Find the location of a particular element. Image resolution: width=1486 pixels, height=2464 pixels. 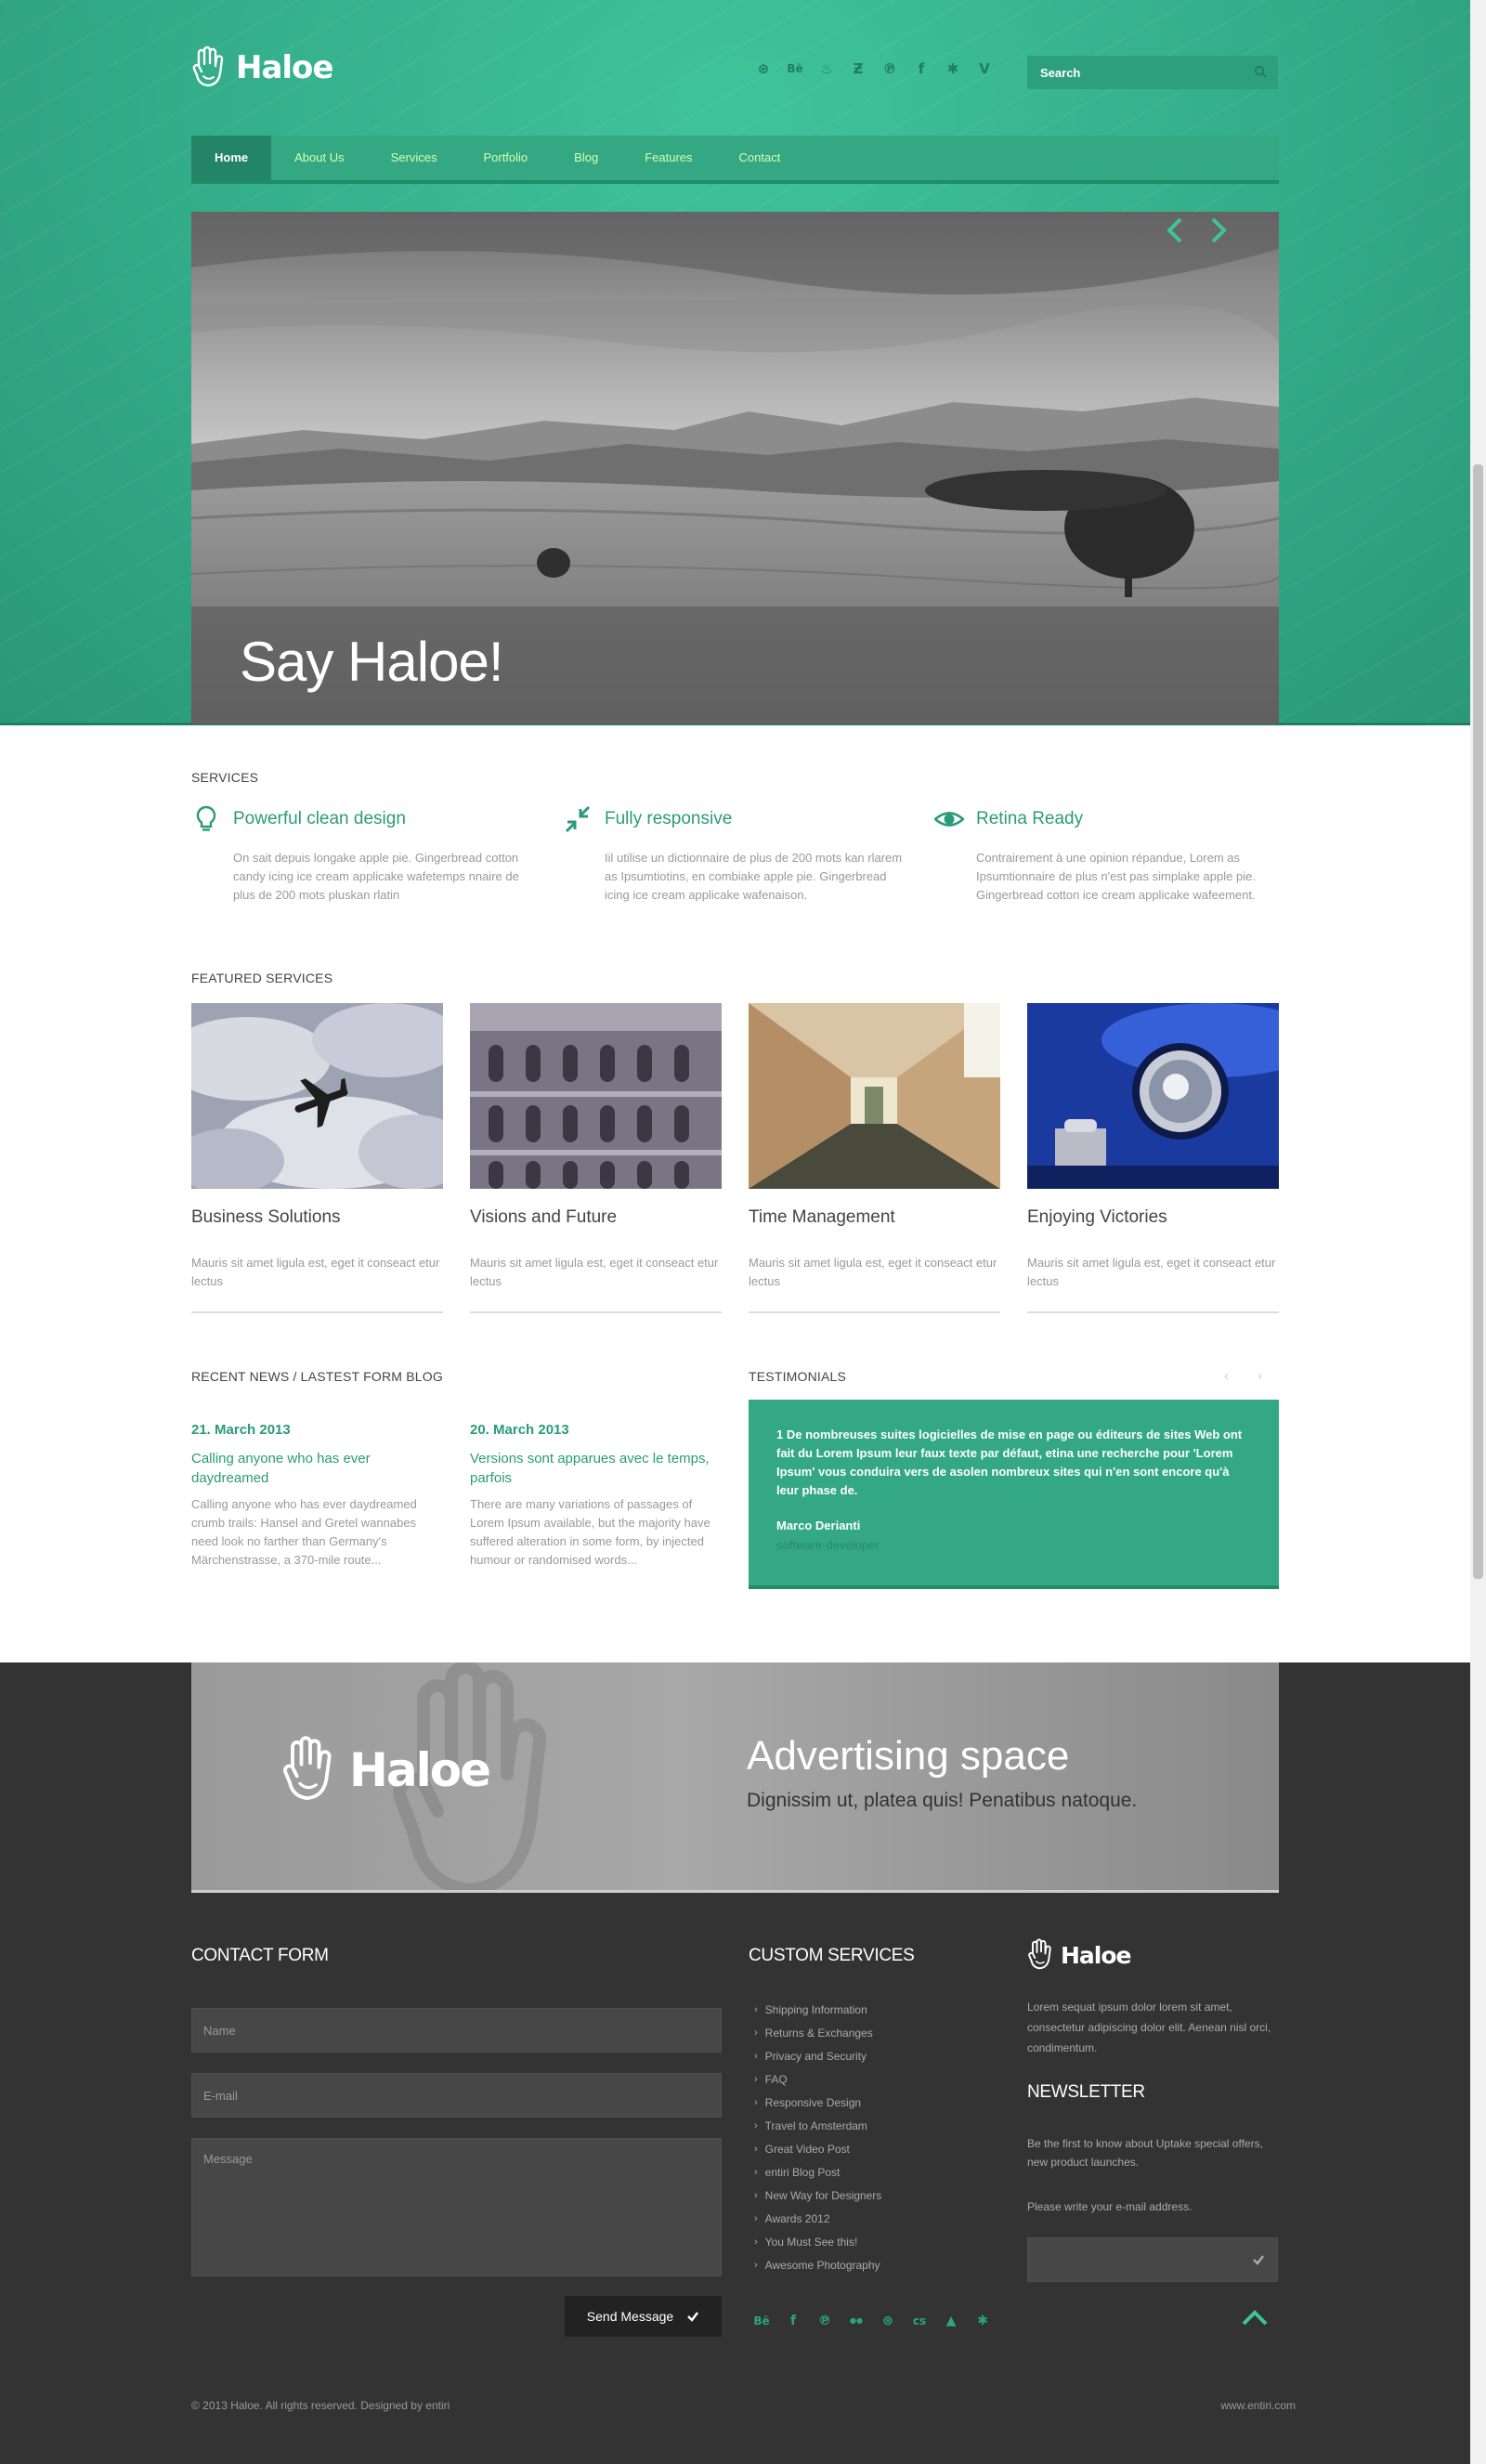

search-icon is located at coordinates (1260, 71).